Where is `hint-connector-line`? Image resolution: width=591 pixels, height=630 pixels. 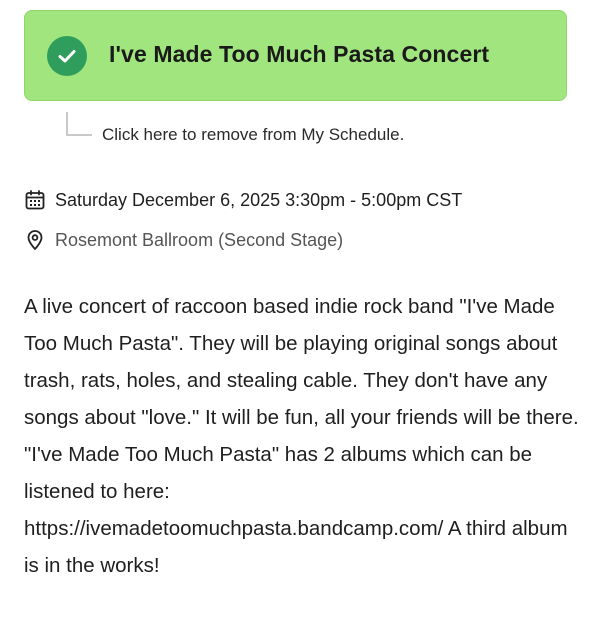
hint-connector-line is located at coordinates (79, 124).